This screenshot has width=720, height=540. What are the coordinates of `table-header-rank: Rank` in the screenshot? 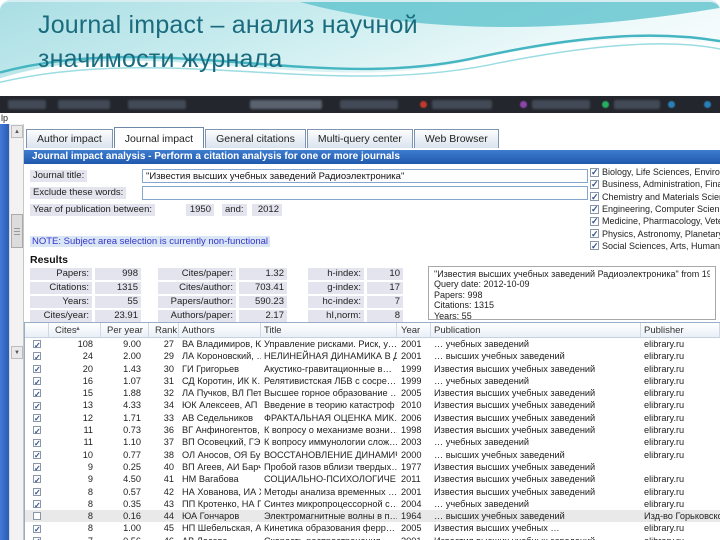 It's located at (164, 330).